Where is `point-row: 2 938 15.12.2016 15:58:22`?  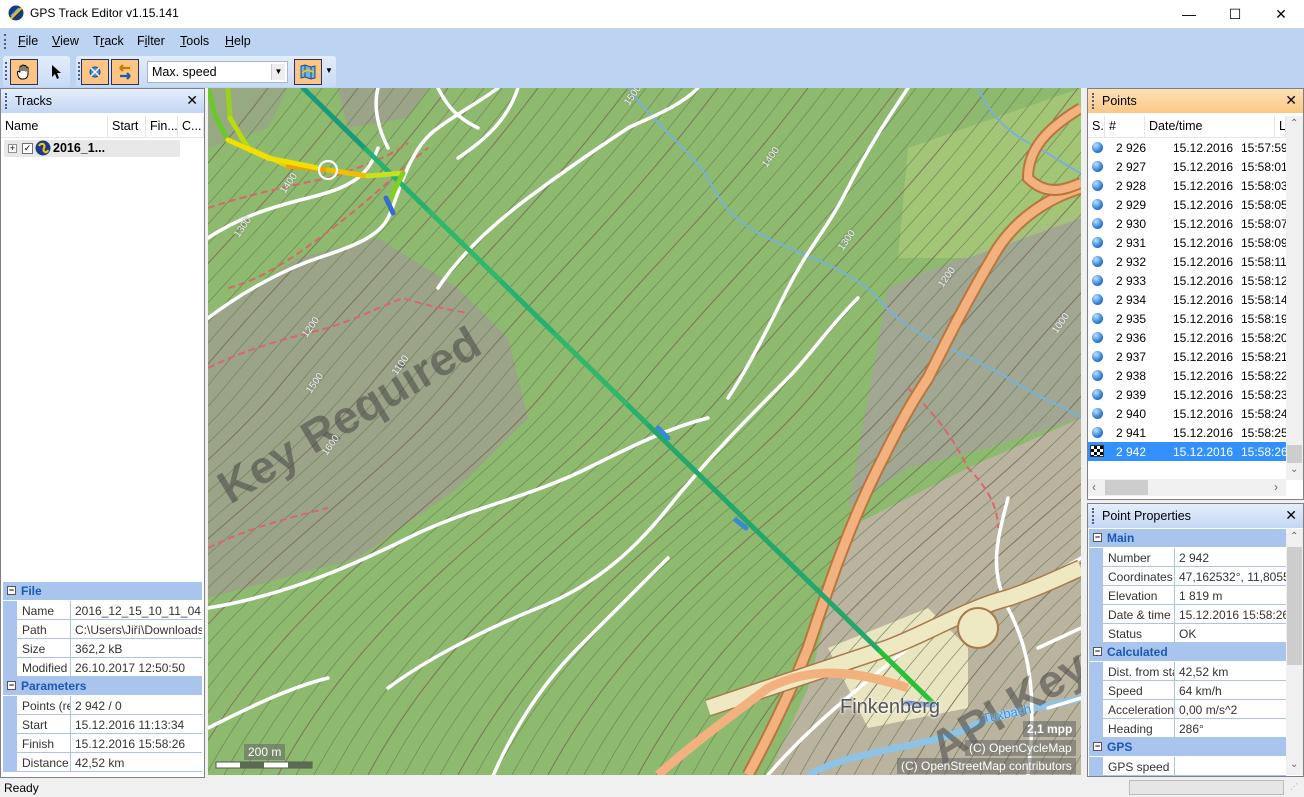
point-row: 2 938 15.12.2016 15:58:22 is located at coordinates (1188, 375).